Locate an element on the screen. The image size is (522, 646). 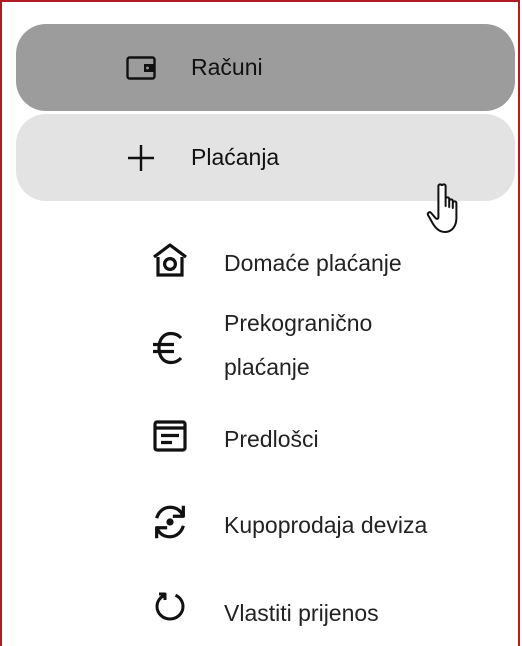
submenu-item-label: Vlastiti prijenos is located at coordinates (301, 613).